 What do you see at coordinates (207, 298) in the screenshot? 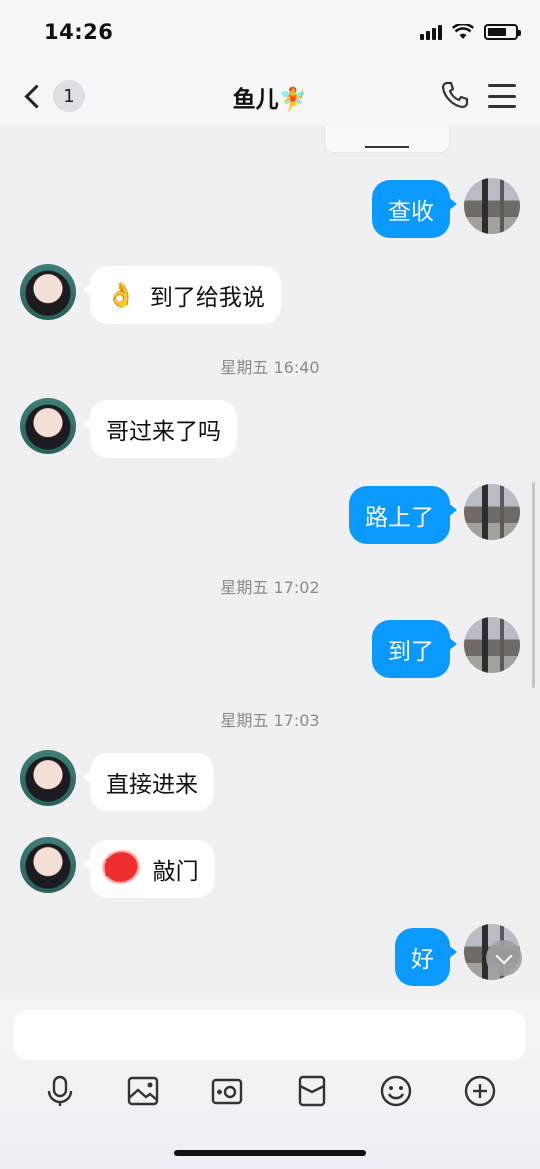
I see `message-text: 到了给我说` at bounding box center [207, 298].